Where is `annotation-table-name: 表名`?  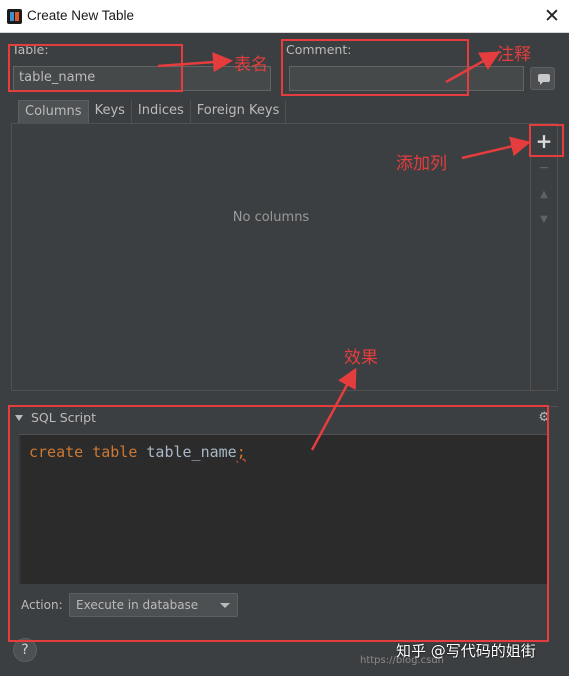
annotation-table-name: 表名 is located at coordinates (251, 65).